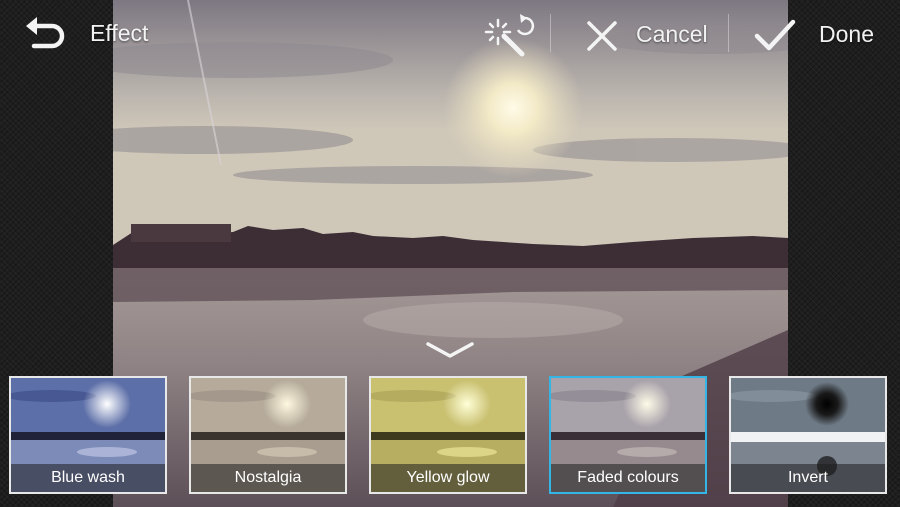  What do you see at coordinates (628, 435) in the screenshot?
I see `effect-thumb-faded-colours: Faded colours` at bounding box center [628, 435].